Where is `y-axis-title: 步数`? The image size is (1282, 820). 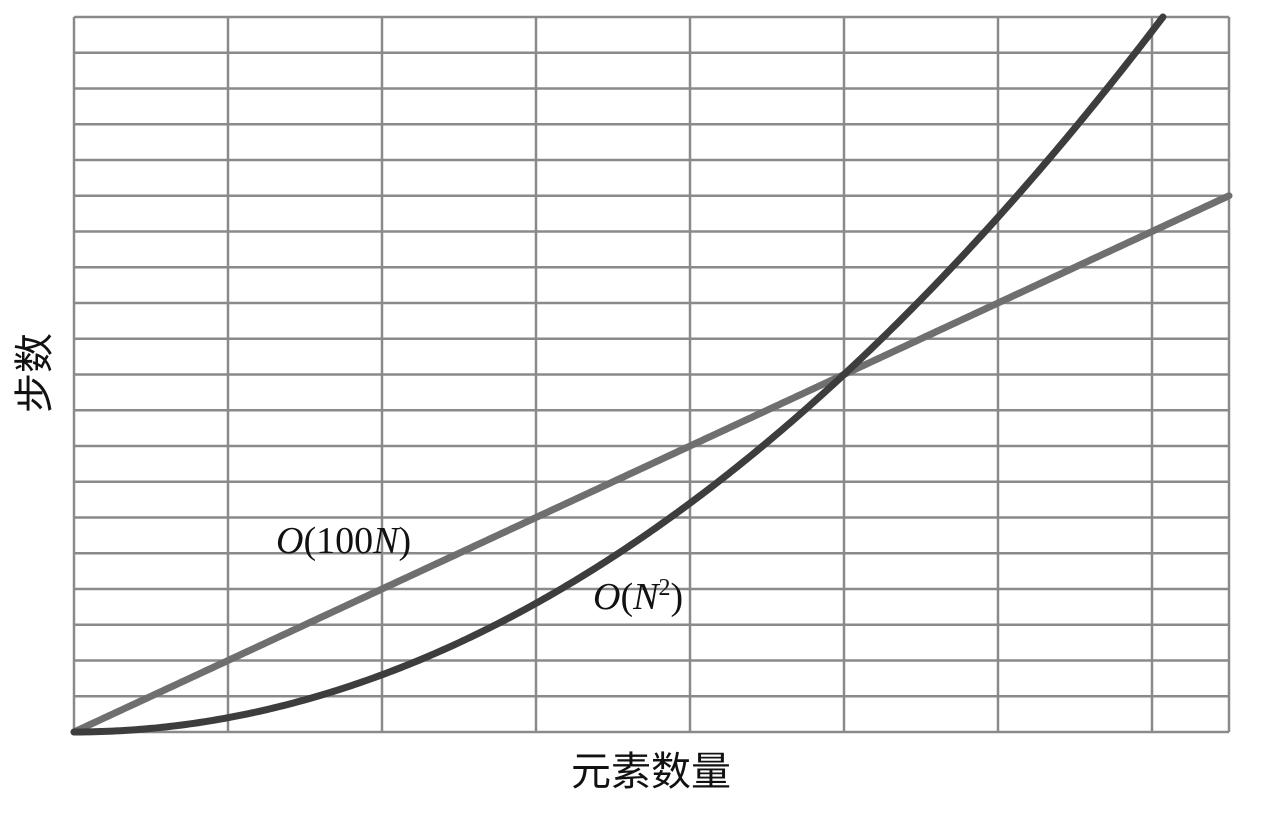 y-axis-title: 步数 is located at coordinates (35, 373).